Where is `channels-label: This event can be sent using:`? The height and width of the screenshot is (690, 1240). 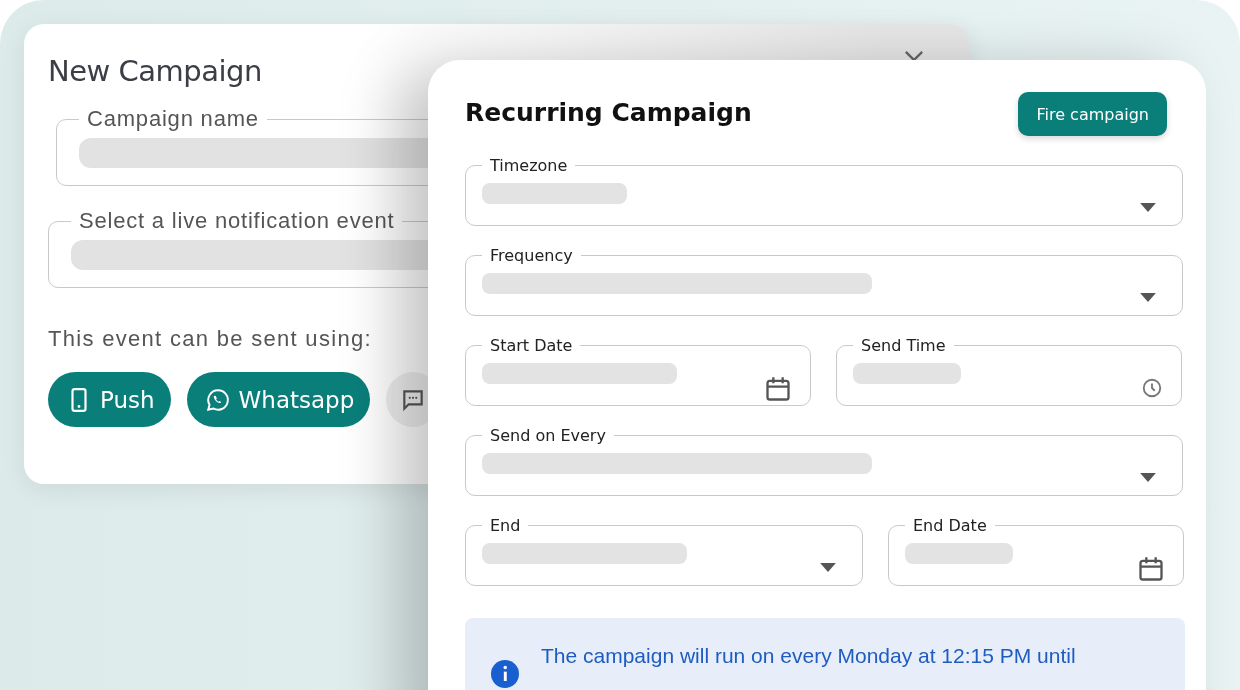 channels-label: This event can be sent using: is located at coordinates (210, 339).